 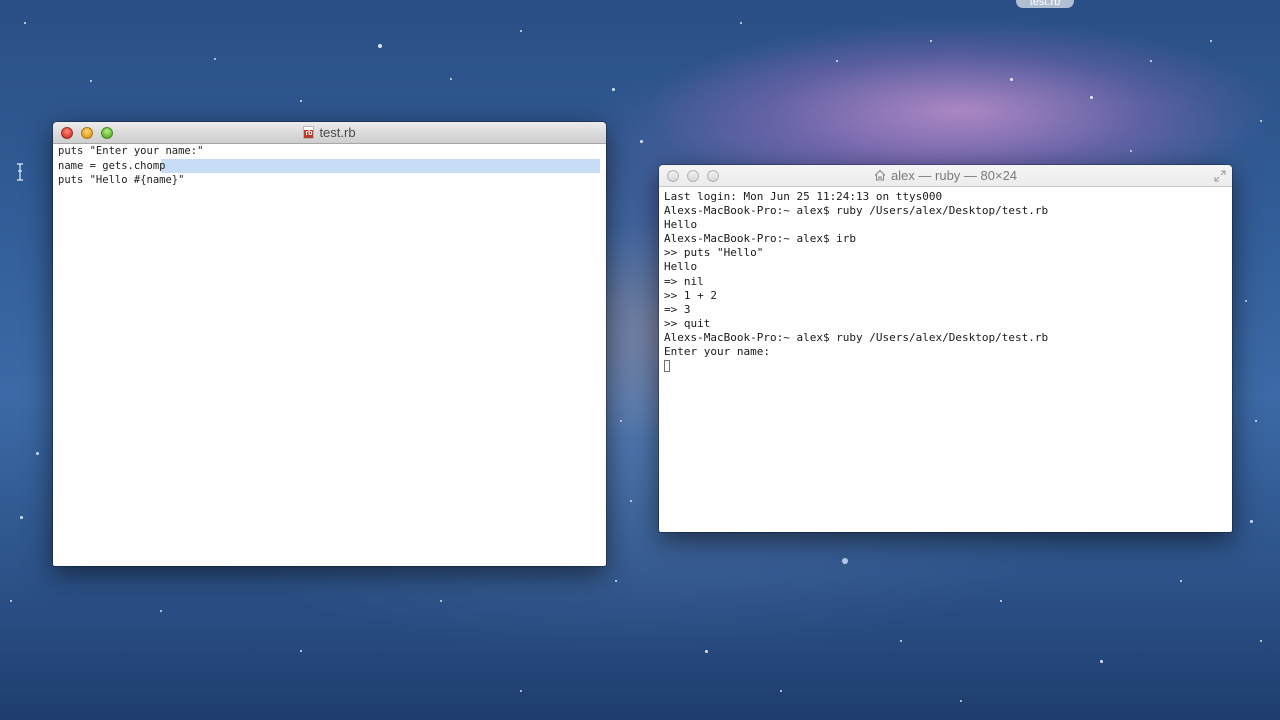 I want to click on terminal-line: >> quit, so click(x=687, y=323).